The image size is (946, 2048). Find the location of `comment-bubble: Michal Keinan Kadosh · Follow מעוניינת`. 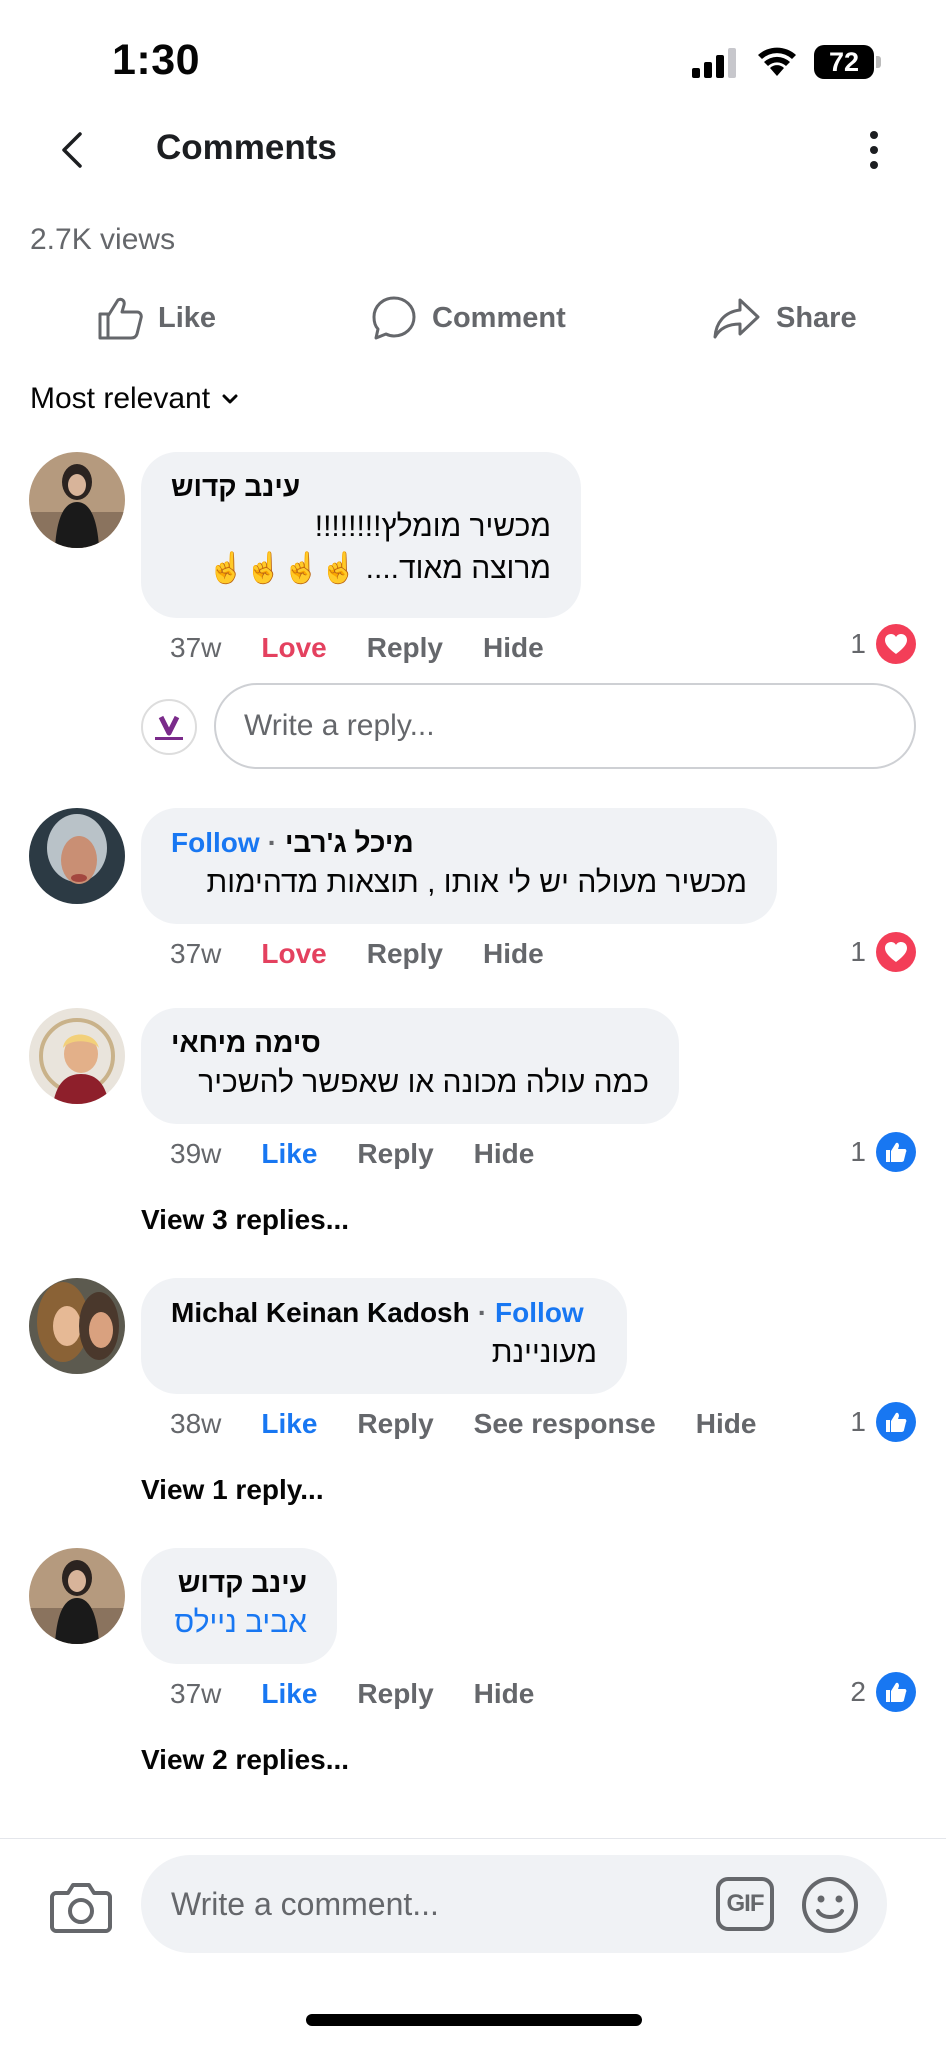

comment-bubble: Michal Keinan Kadosh · Follow מעוניינת is located at coordinates (384, 1336).